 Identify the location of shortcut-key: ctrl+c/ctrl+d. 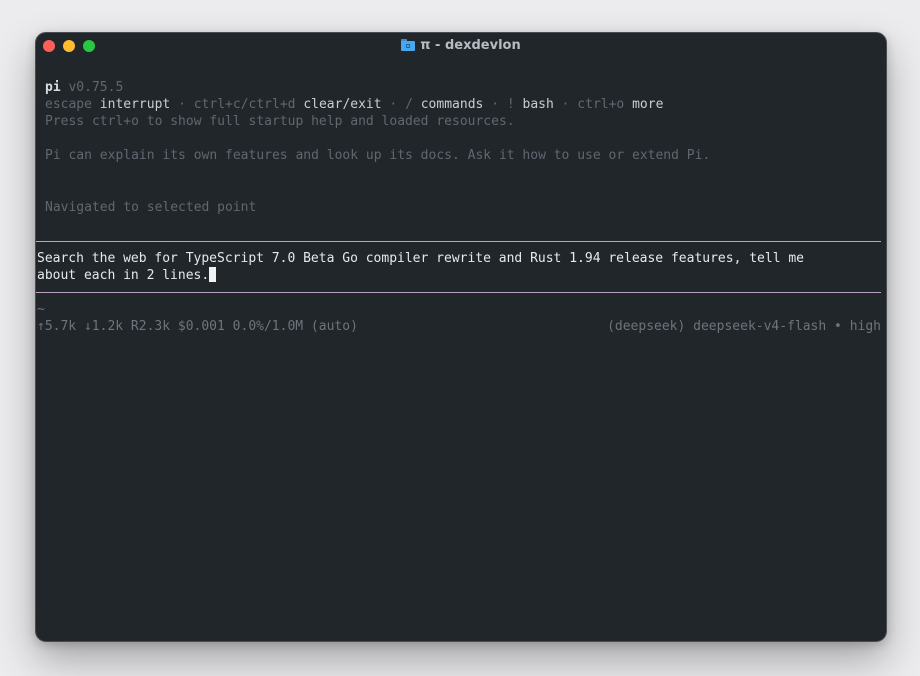
(244, 104).